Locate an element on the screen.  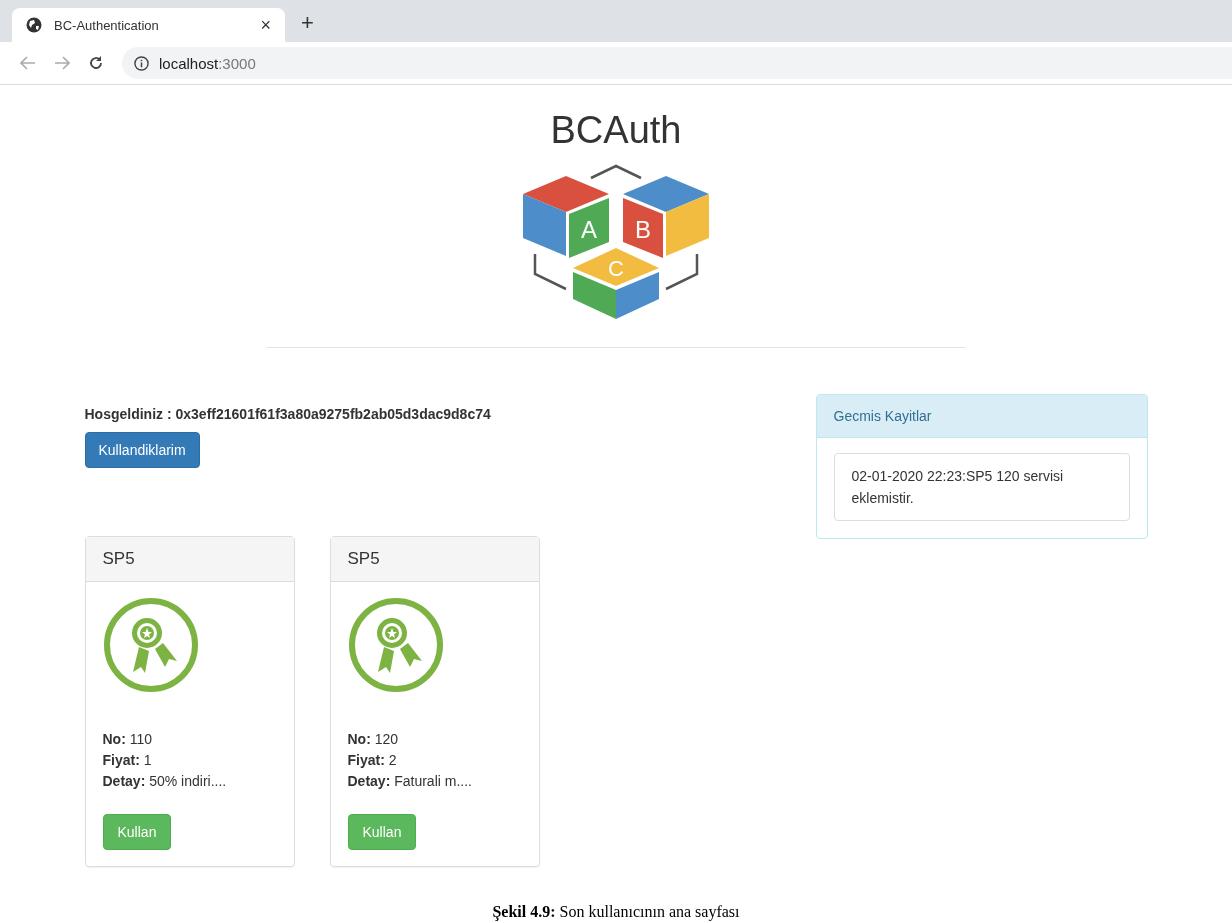
back-arrow-icon is located at coordinates (28, 63).